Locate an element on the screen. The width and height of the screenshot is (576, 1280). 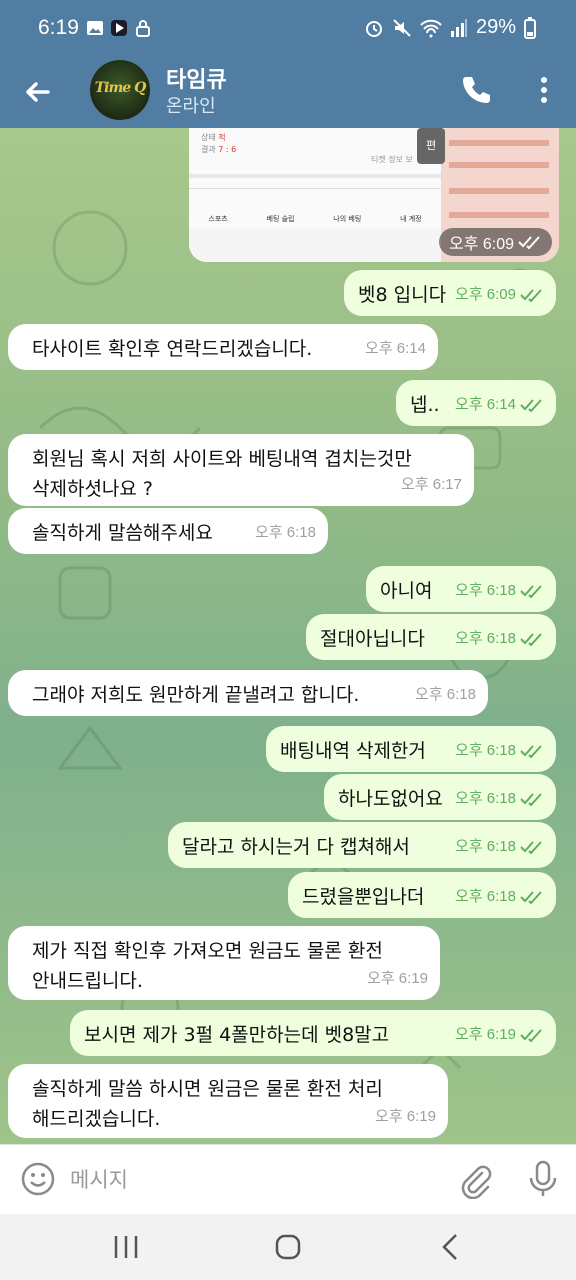
system-nav-bar is located at coordinates (288, 1247).